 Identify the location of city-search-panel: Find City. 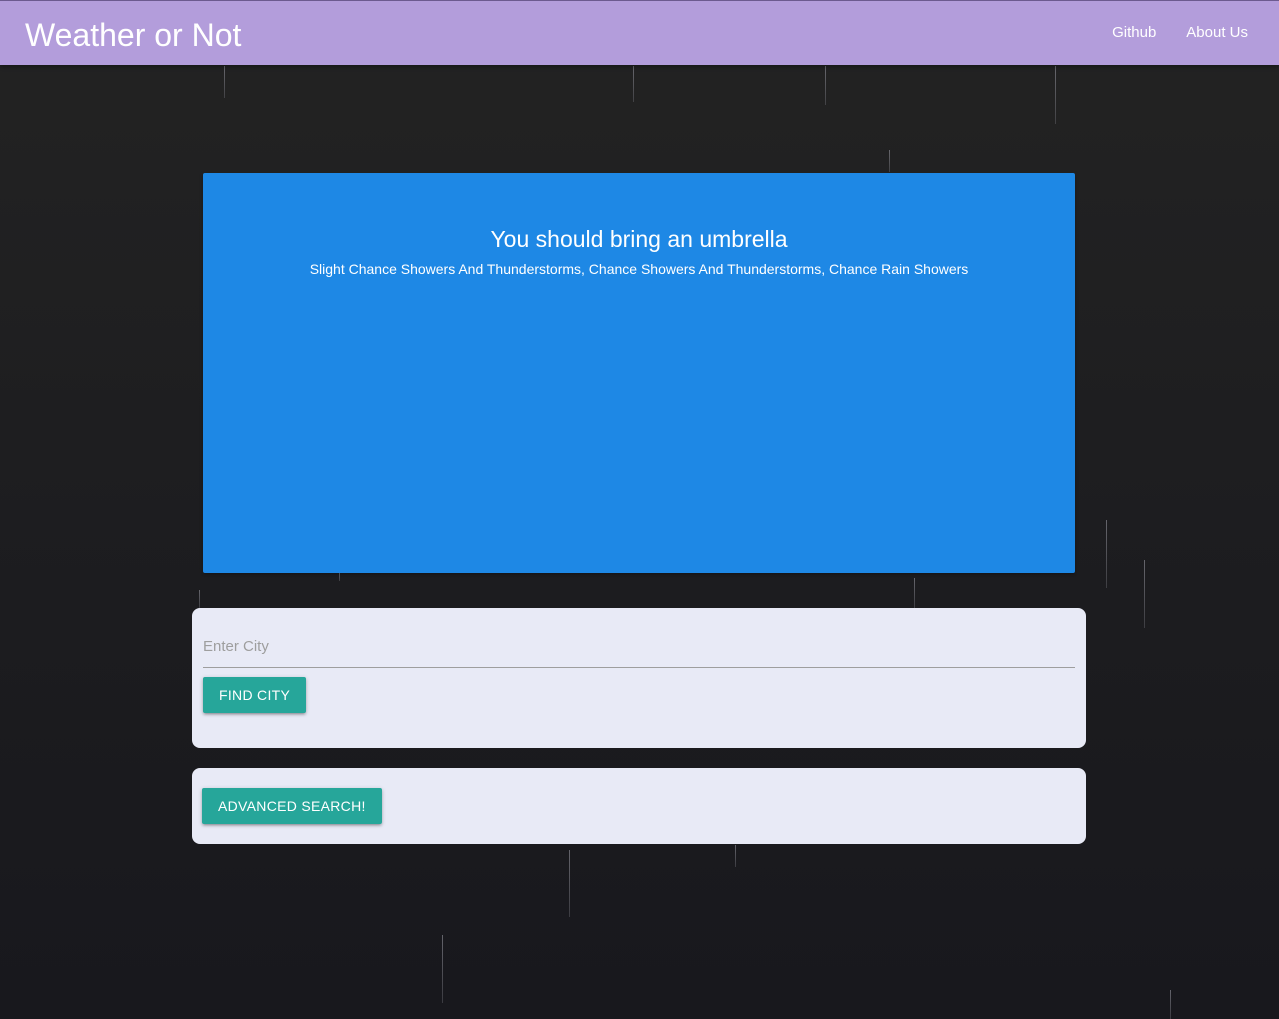
(639, 678).